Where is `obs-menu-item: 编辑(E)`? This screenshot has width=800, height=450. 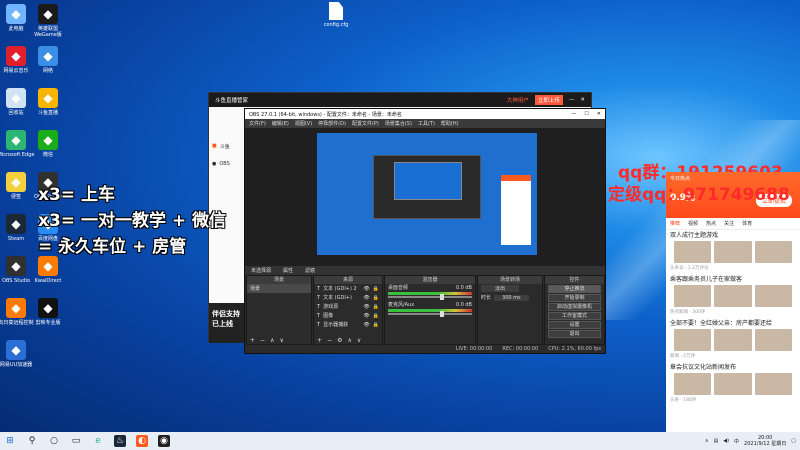 obs-menu-item: 编辑(E) is located at coordinates (280, 123).